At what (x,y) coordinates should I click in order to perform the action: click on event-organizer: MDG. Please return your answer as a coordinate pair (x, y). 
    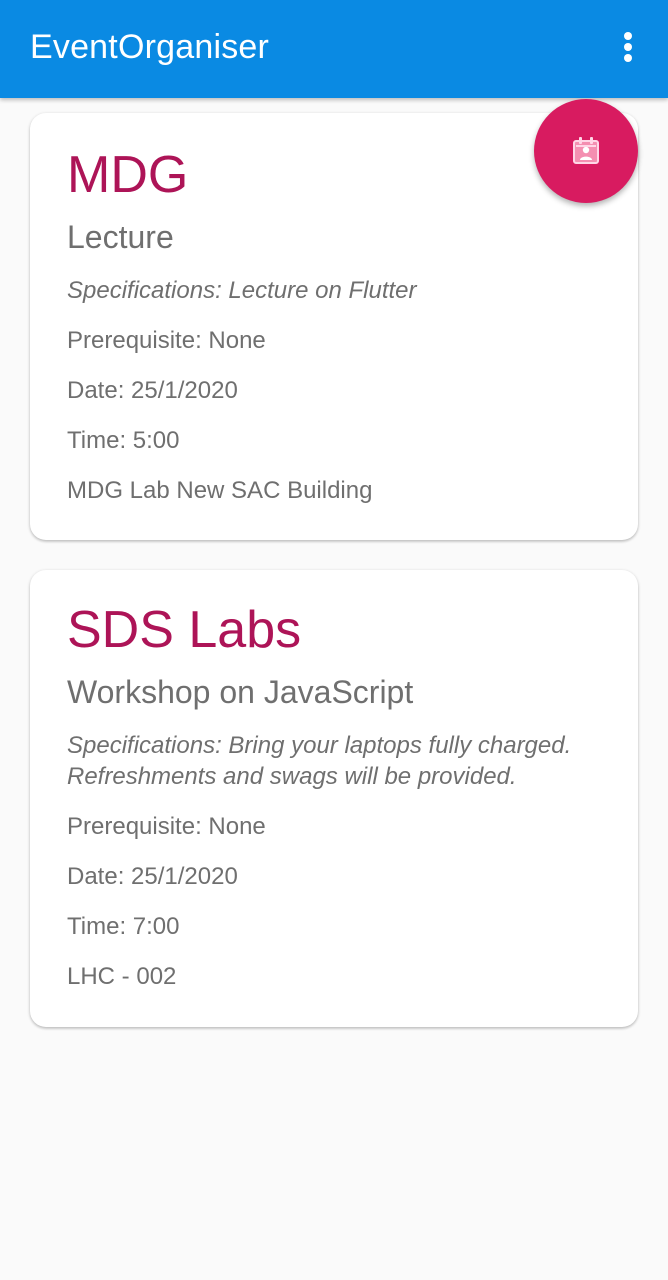
    Looking at the image, I should click on (128, 175).